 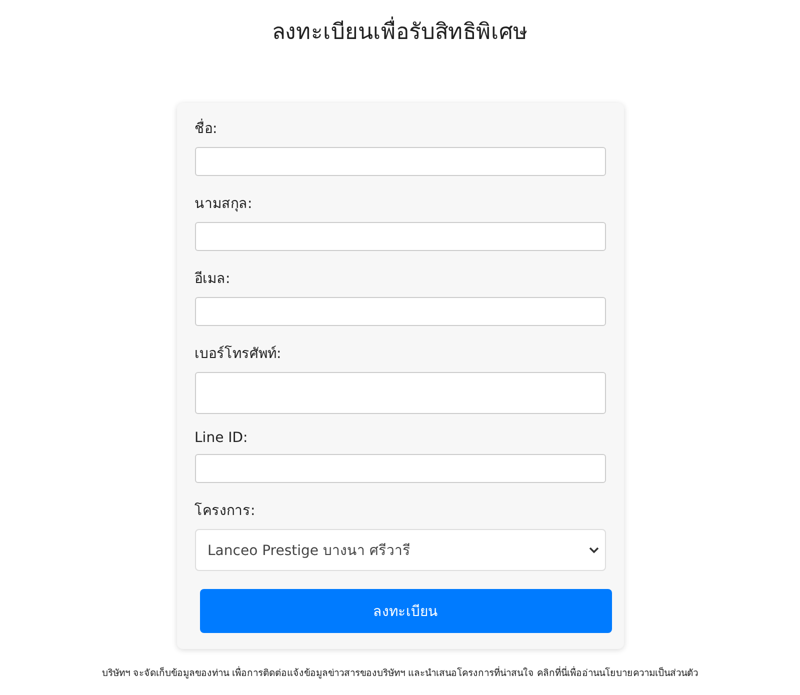 What do you see at coordinates (213, 279) in the screenshot?
I see `field-label: อีเมล:` at bounding box center [213, 279].